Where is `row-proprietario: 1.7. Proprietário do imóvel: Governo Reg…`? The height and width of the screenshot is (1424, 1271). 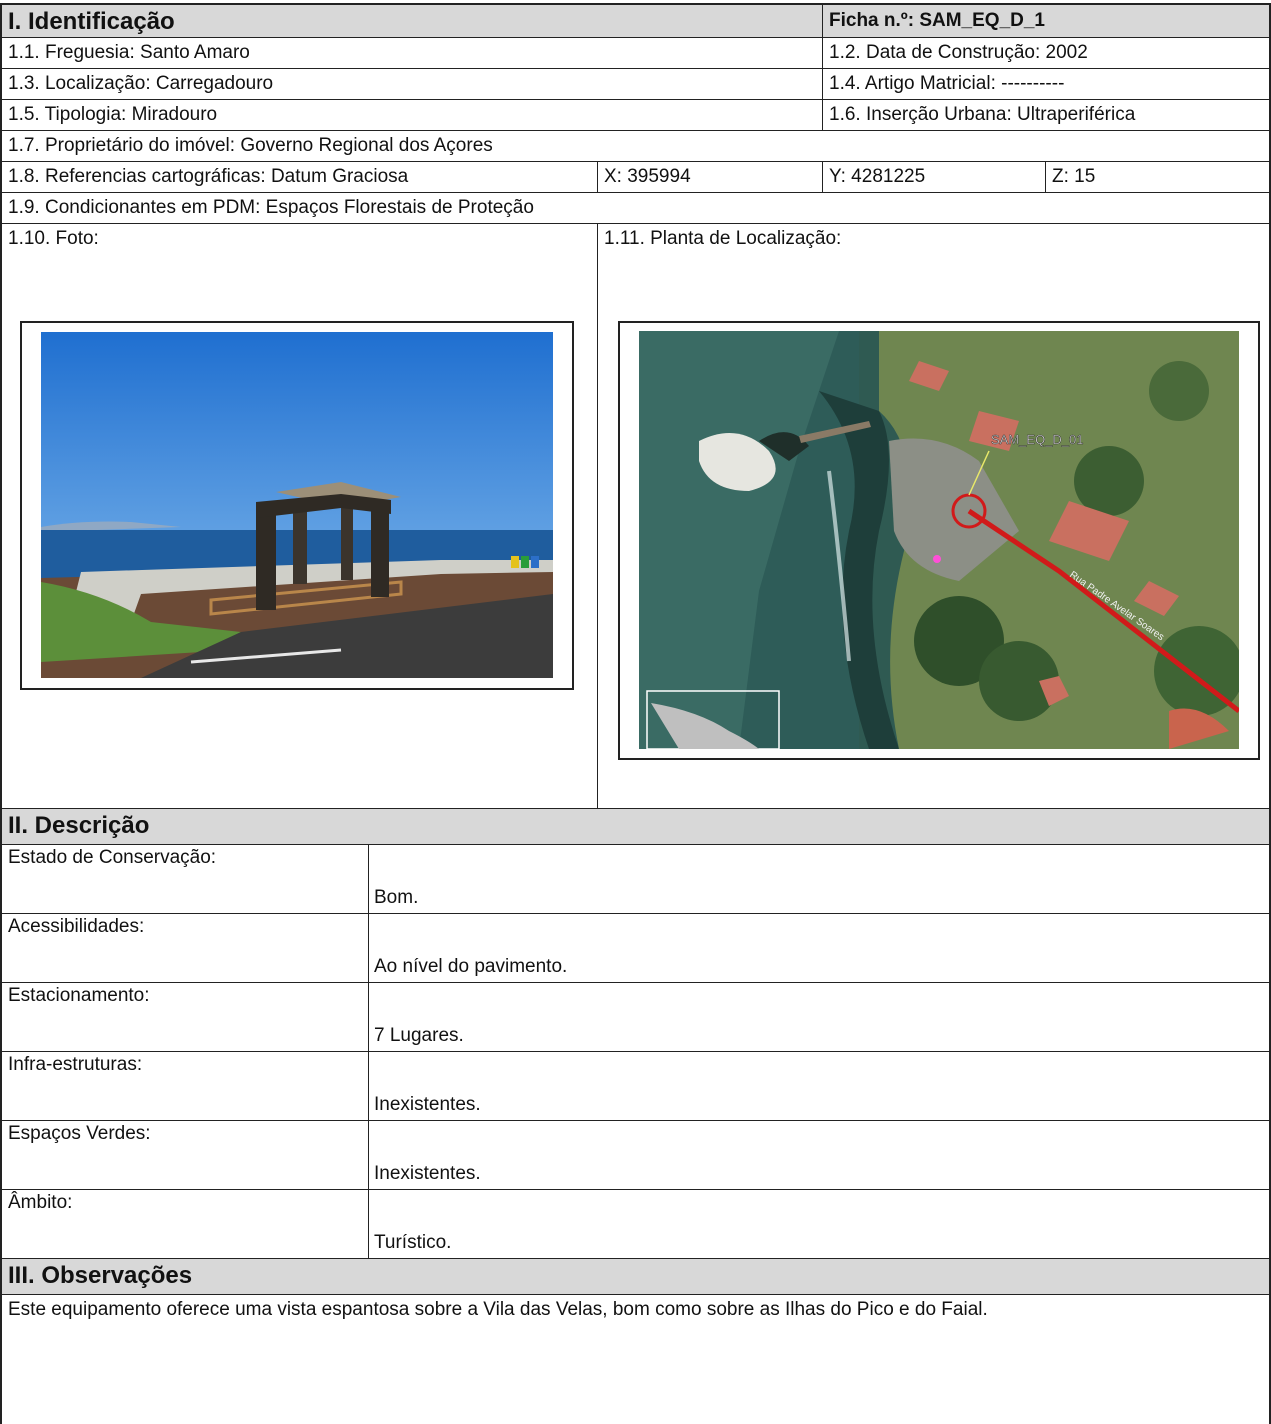 row-proprietario: 1.7. Proprietário do imóvel: Governo Reg… is located at coordinates (635, 145).